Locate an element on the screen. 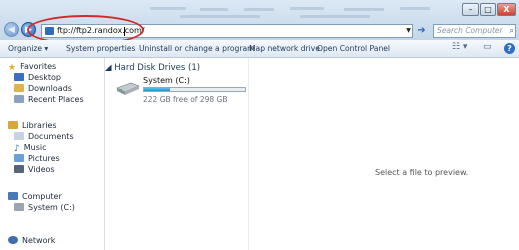 Image resolution: width=519 pixels, height=250 pixels. sidebar-item-label: Computer is located at coordinates (42, 196).